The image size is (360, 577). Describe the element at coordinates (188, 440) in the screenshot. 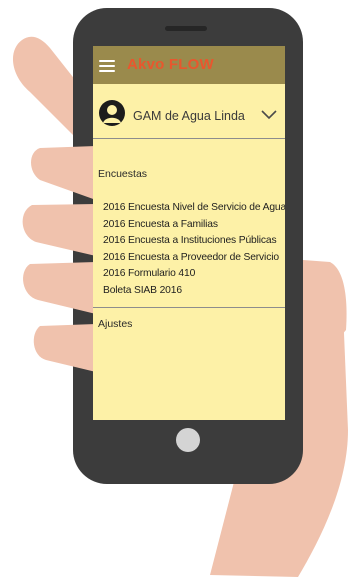

I see `home-button` at that location.